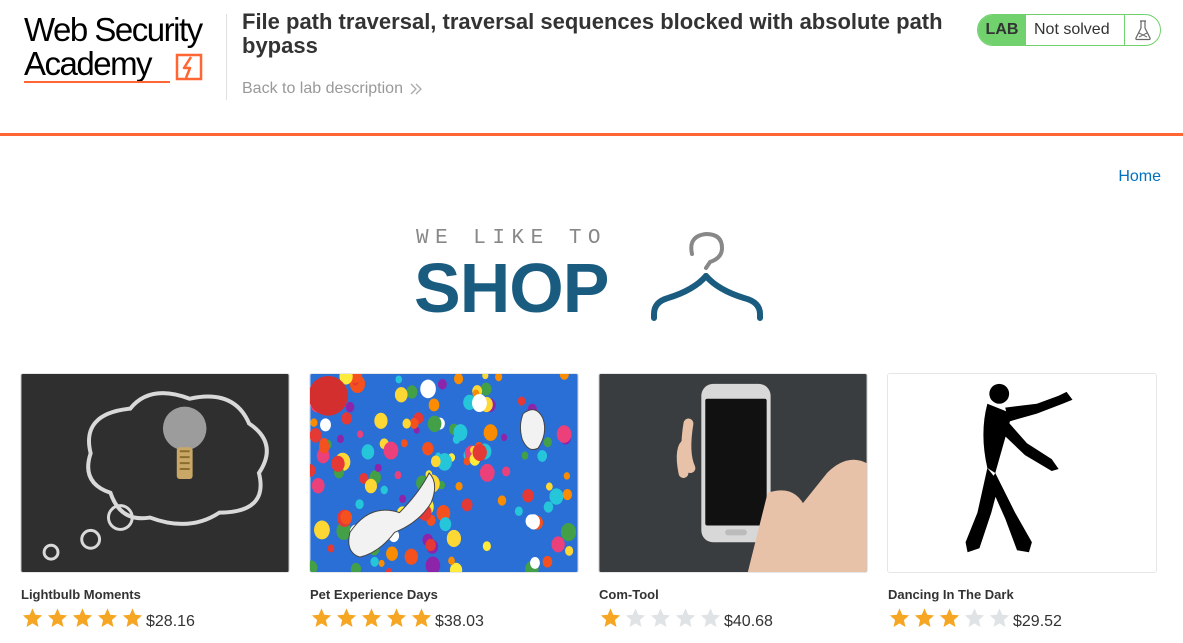  I want to click on dancing-silhouette-image, so click(1022, 473).